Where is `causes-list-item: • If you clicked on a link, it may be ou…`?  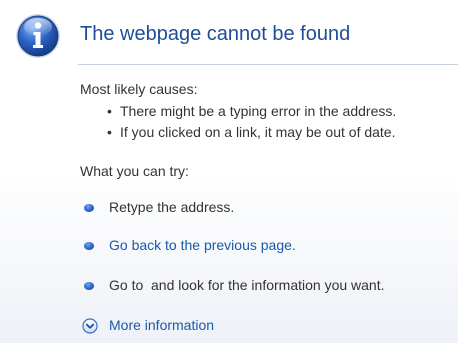
causes-list-item: • If you clicked on a link, it may be ou… is located at coordinates (250, 132).